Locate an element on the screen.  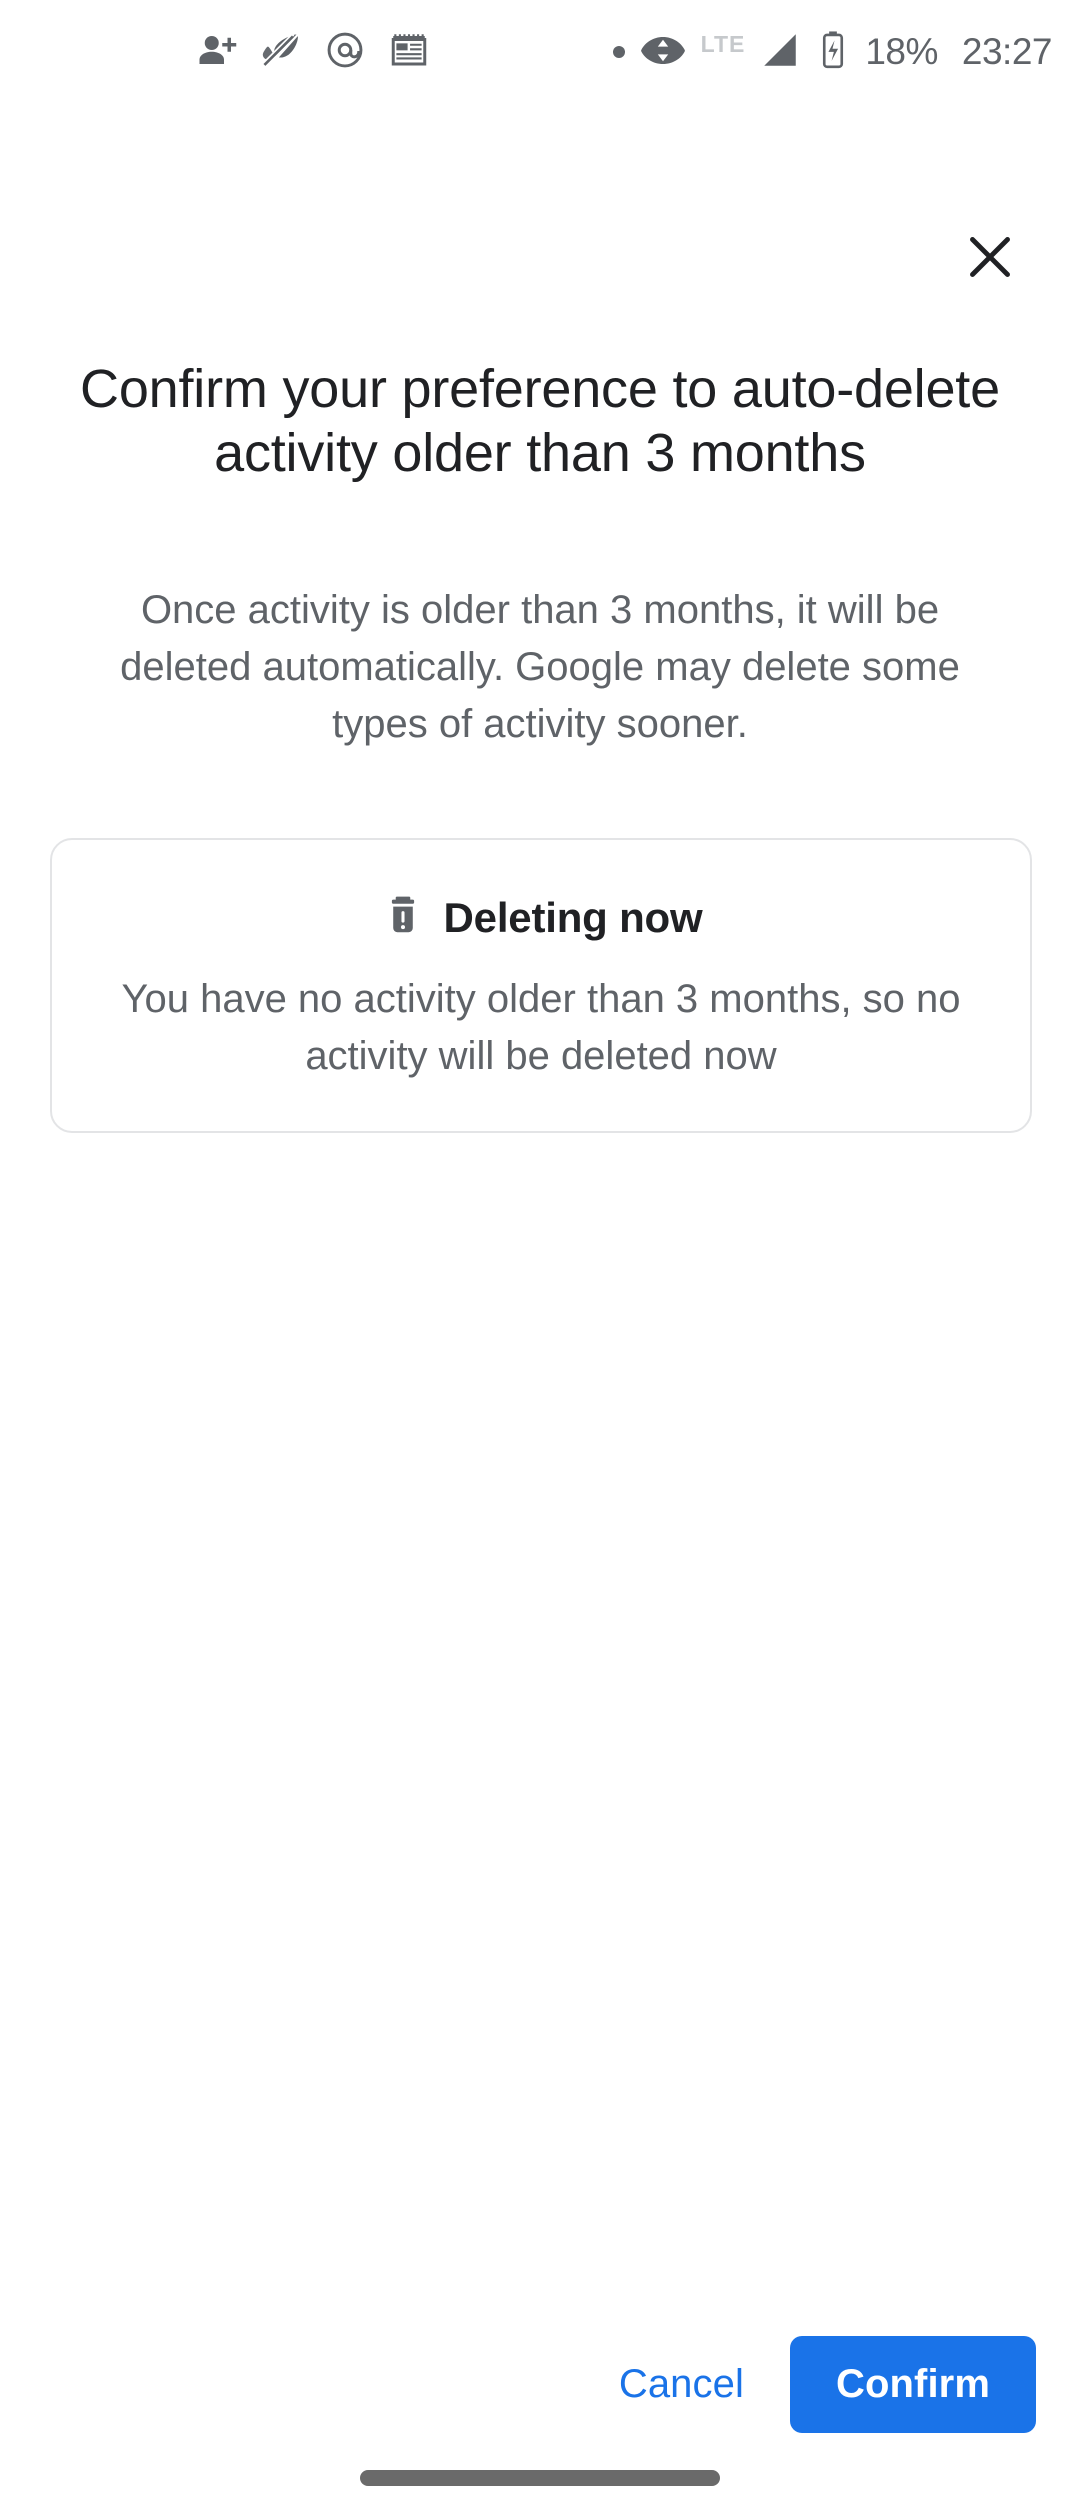
status-bar-system-icons: LTE 18% 23:27 is located at coordinates (832, 52).